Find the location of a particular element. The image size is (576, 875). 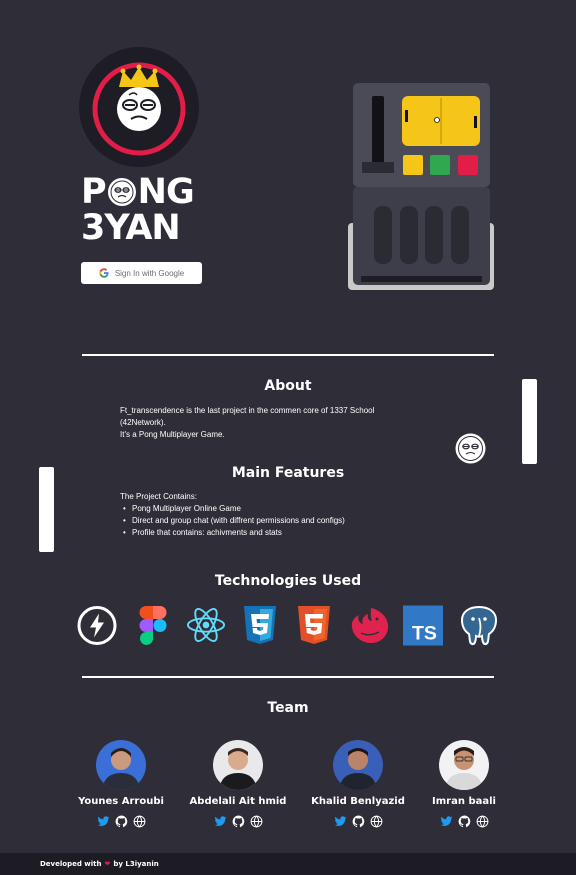

footer: Developed with ❤ by L3iyanin is located at coordinates (288, 864).